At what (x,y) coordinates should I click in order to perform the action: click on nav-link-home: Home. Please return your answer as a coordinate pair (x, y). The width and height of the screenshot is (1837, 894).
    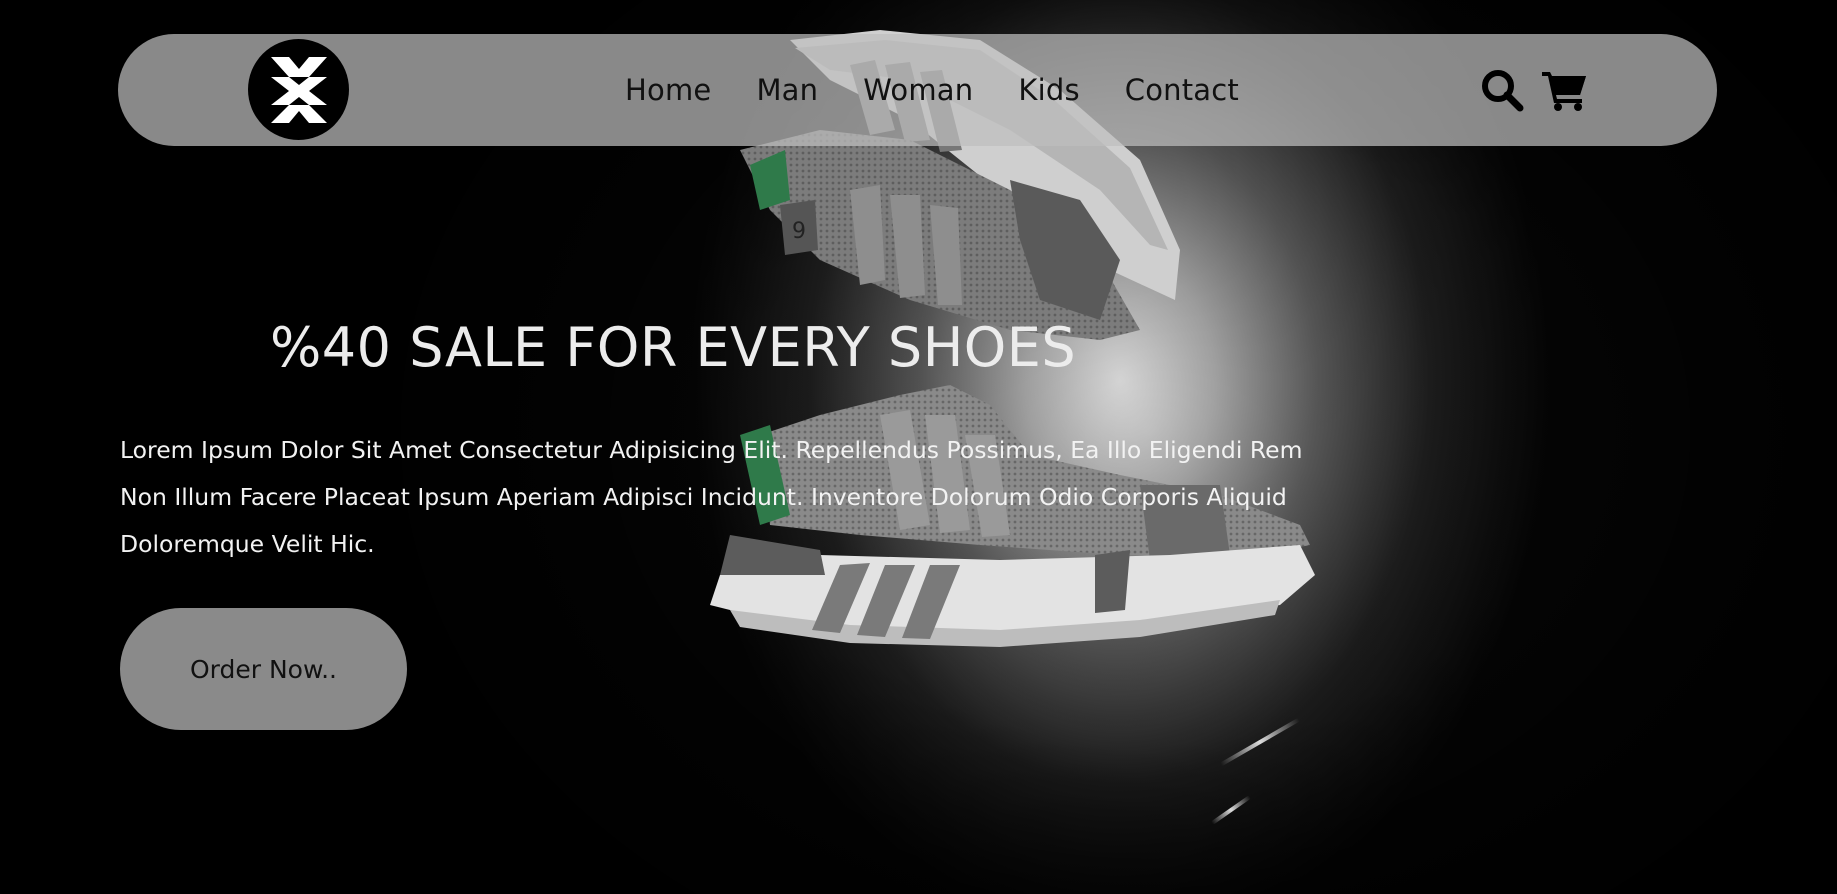
    Looking at the image, I should click on (668, 90).